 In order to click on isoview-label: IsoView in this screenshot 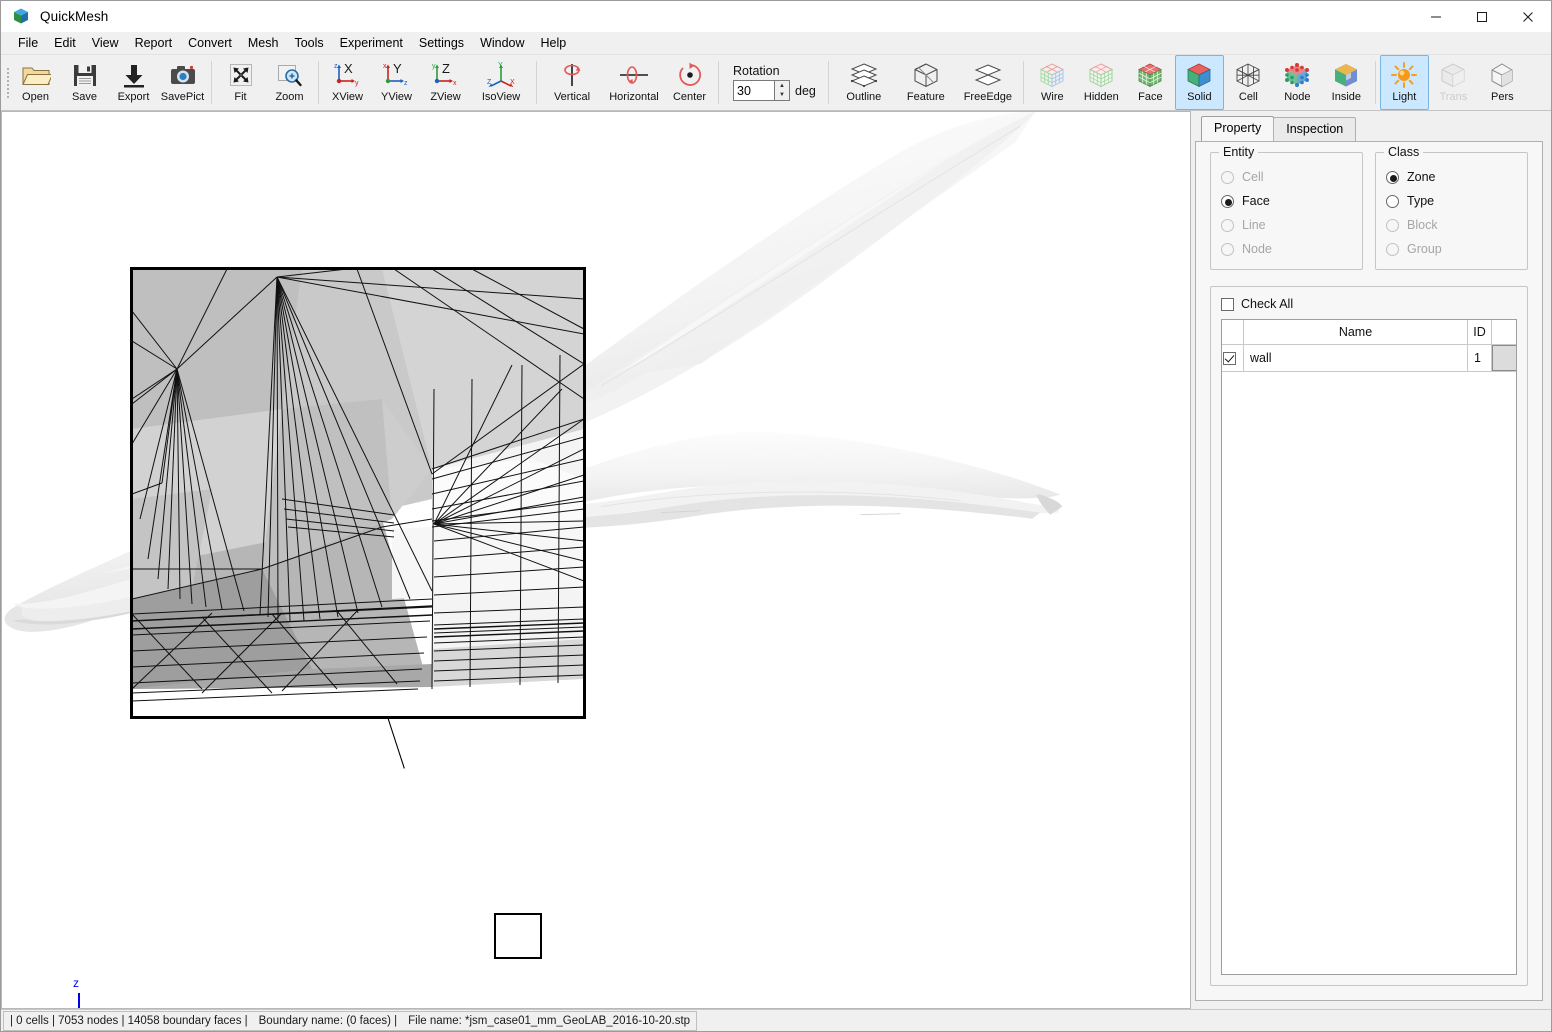, I will do `click(501, 97)`.